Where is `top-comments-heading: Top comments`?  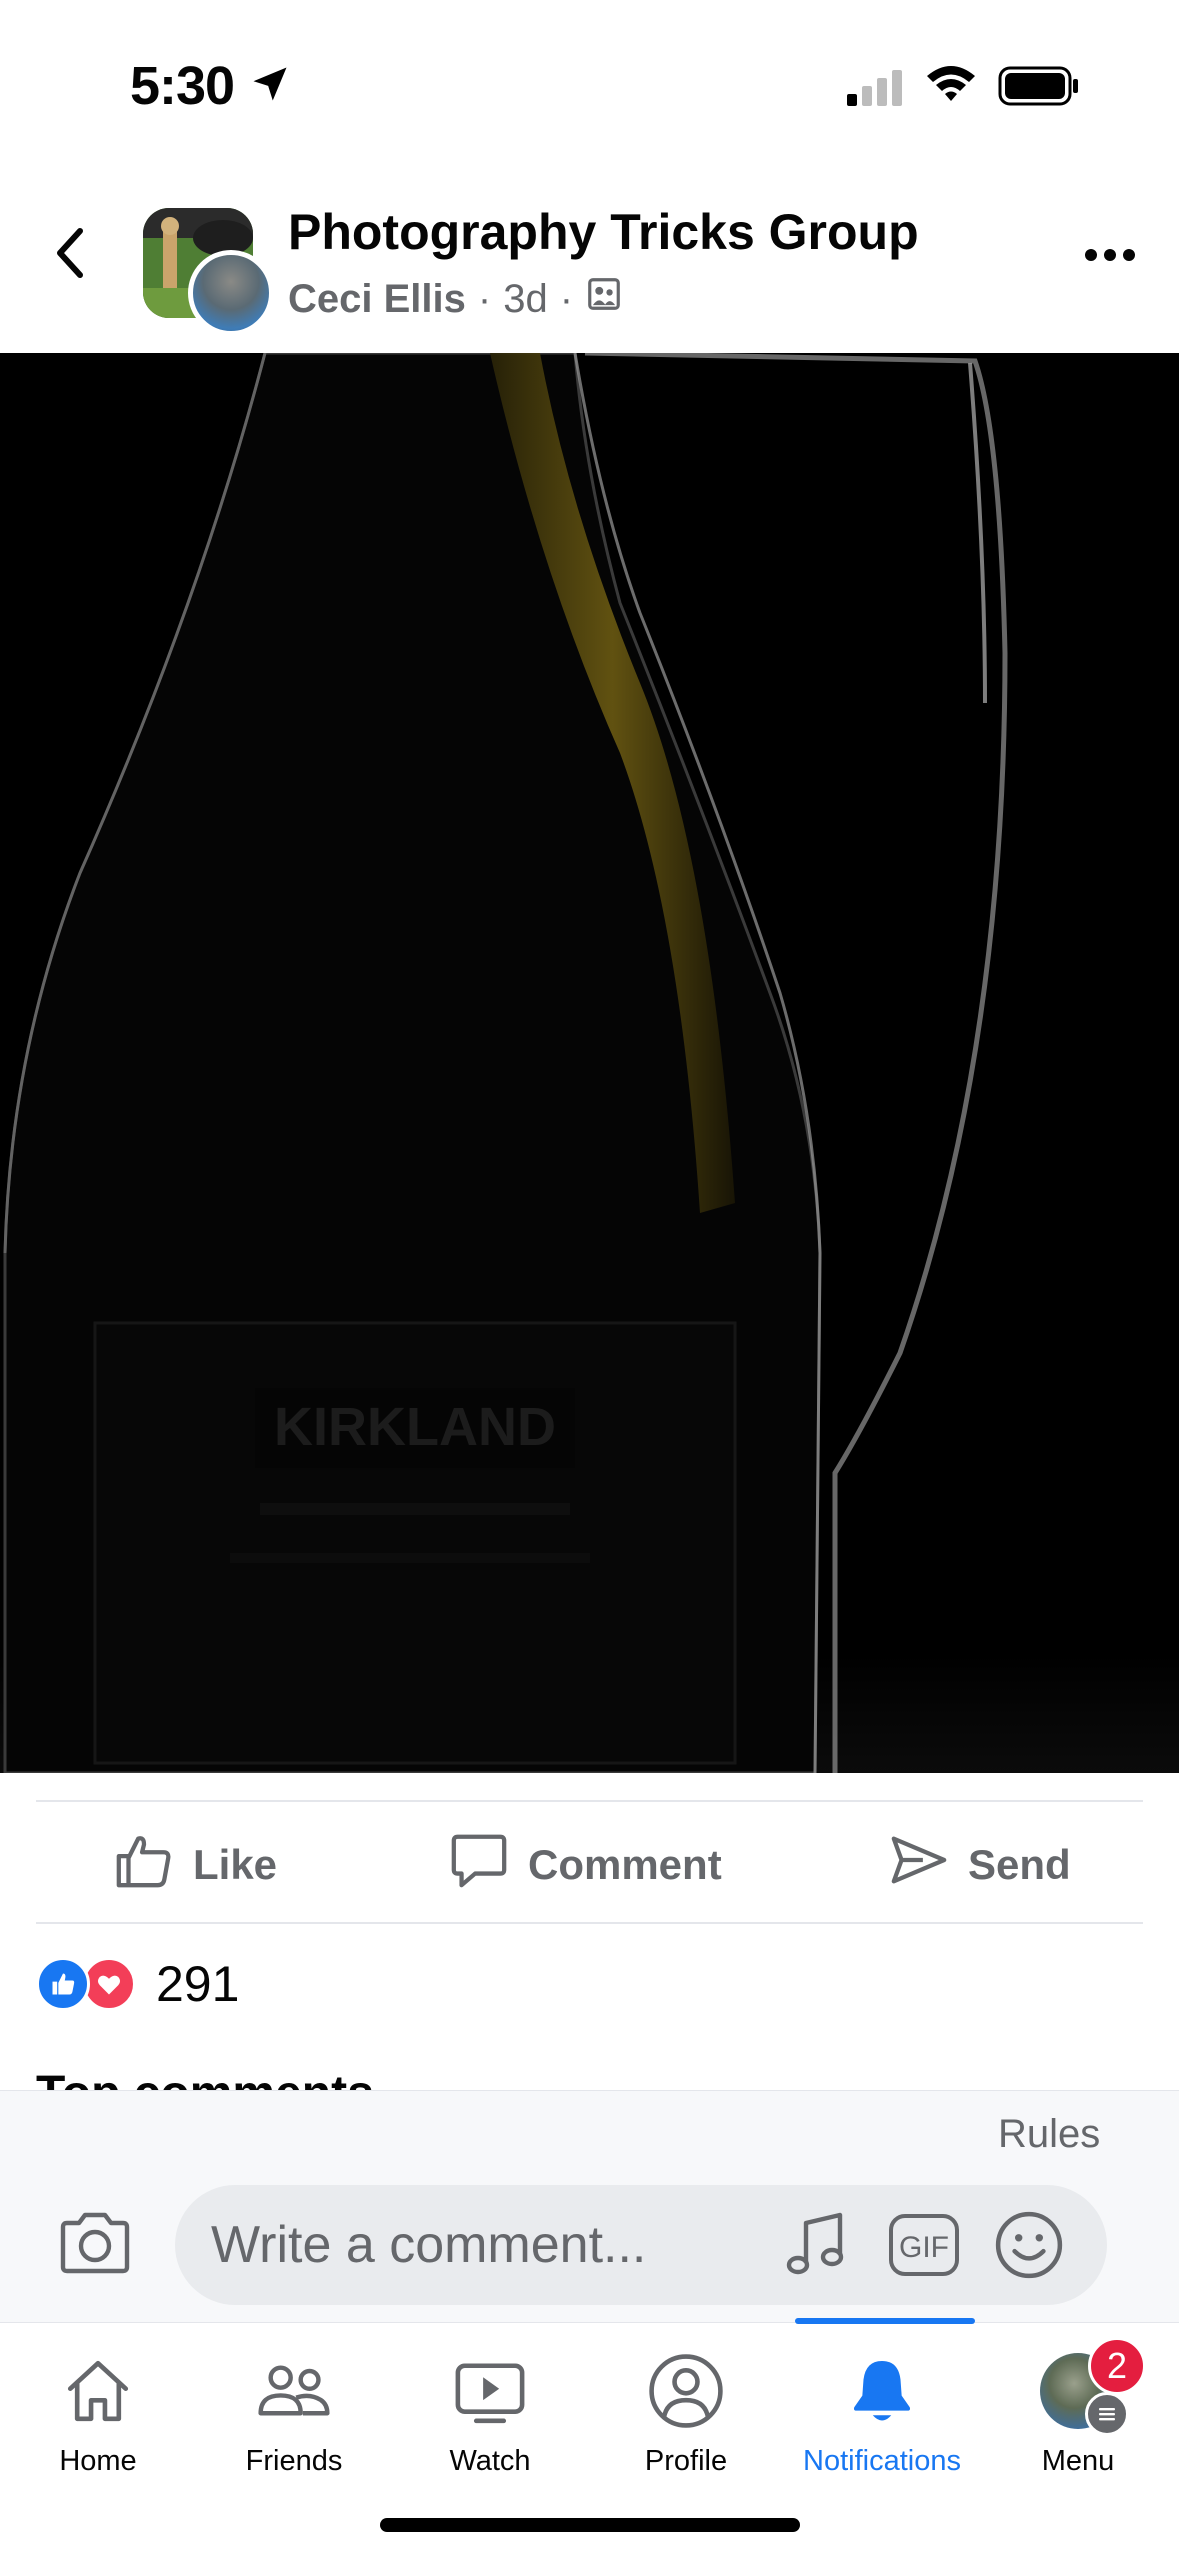
top-comments-heading: Top comments is located at coordinates (205, 2081).